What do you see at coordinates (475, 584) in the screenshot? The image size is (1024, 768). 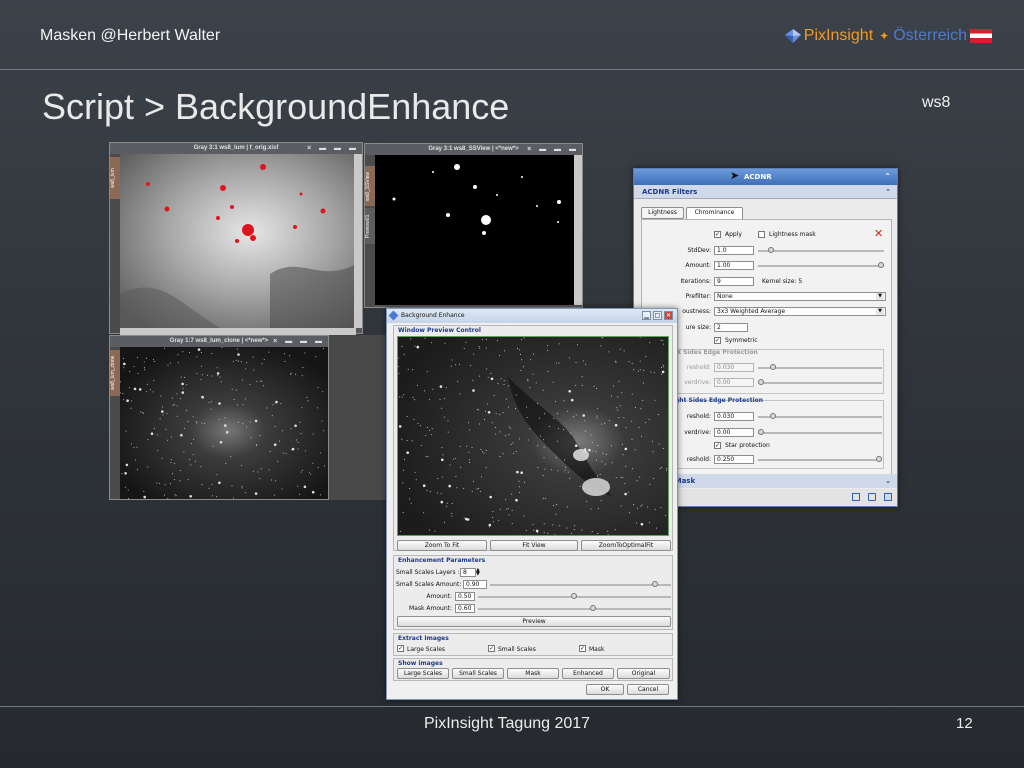 I see `small-scales-amount-input: 0.90` at bounding box center [475, 584].